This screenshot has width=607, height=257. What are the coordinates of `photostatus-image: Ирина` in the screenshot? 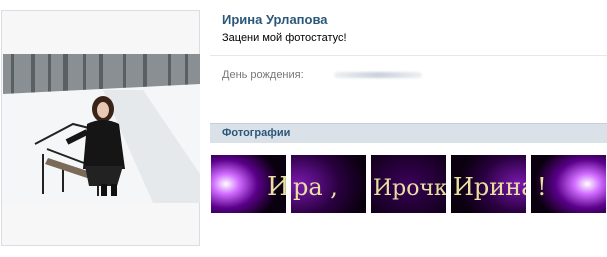 It's located at (488, 184).